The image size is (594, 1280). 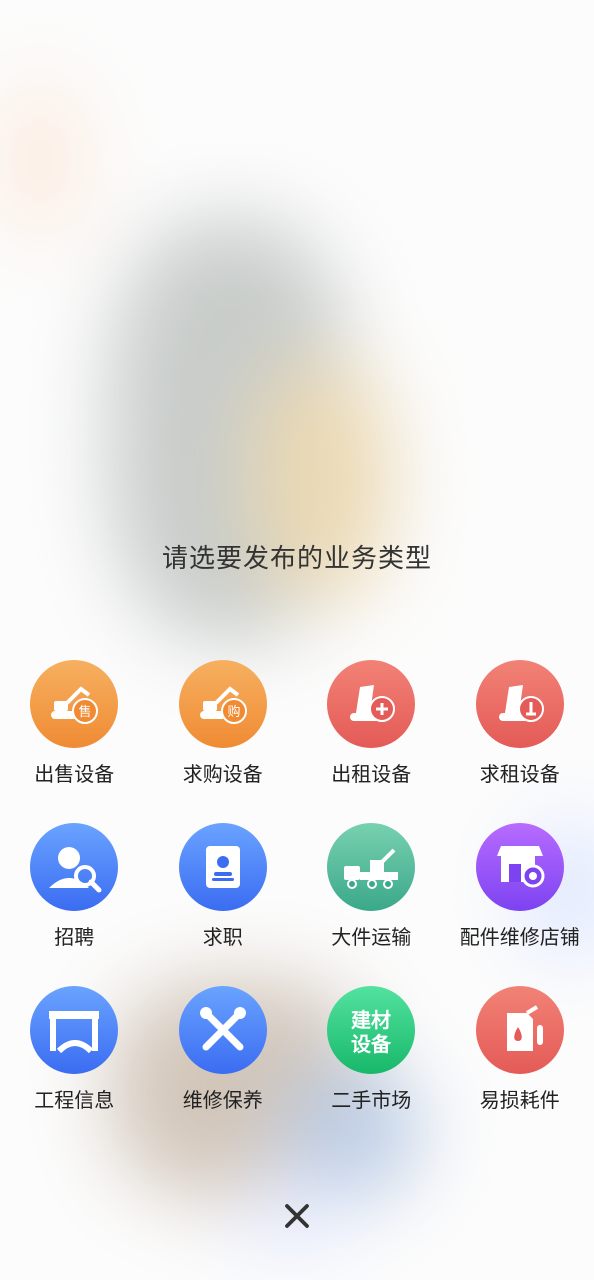 I want to click on item-label: 求职, so click(x=222, y=937).